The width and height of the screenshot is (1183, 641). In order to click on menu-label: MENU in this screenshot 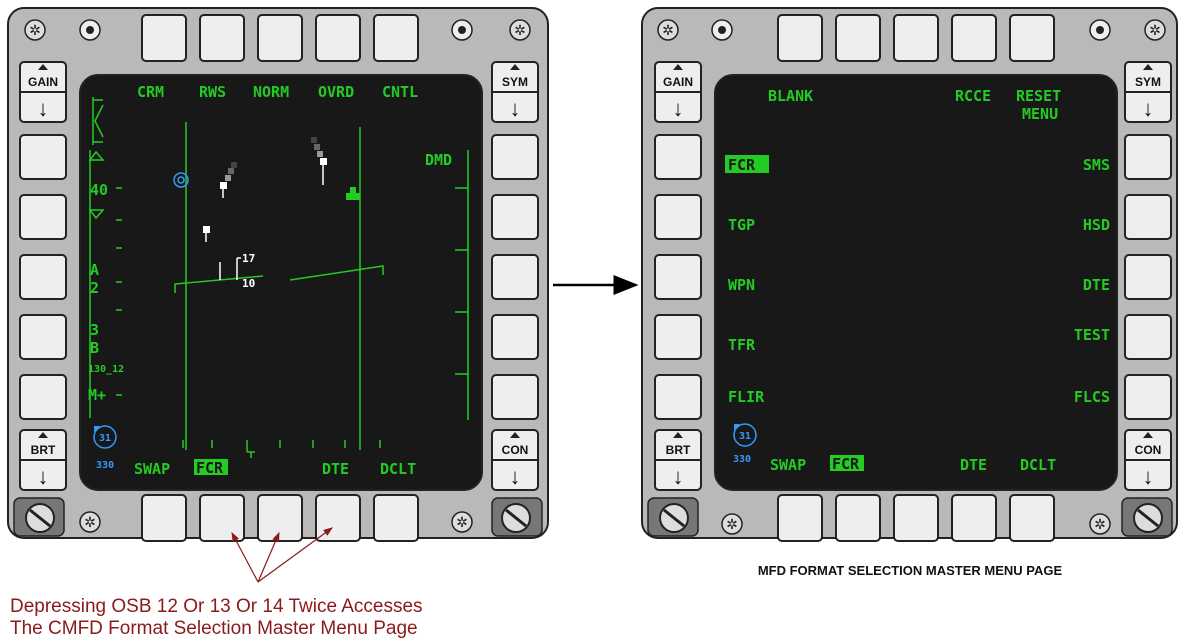, I will do `click(1040, 114)`.